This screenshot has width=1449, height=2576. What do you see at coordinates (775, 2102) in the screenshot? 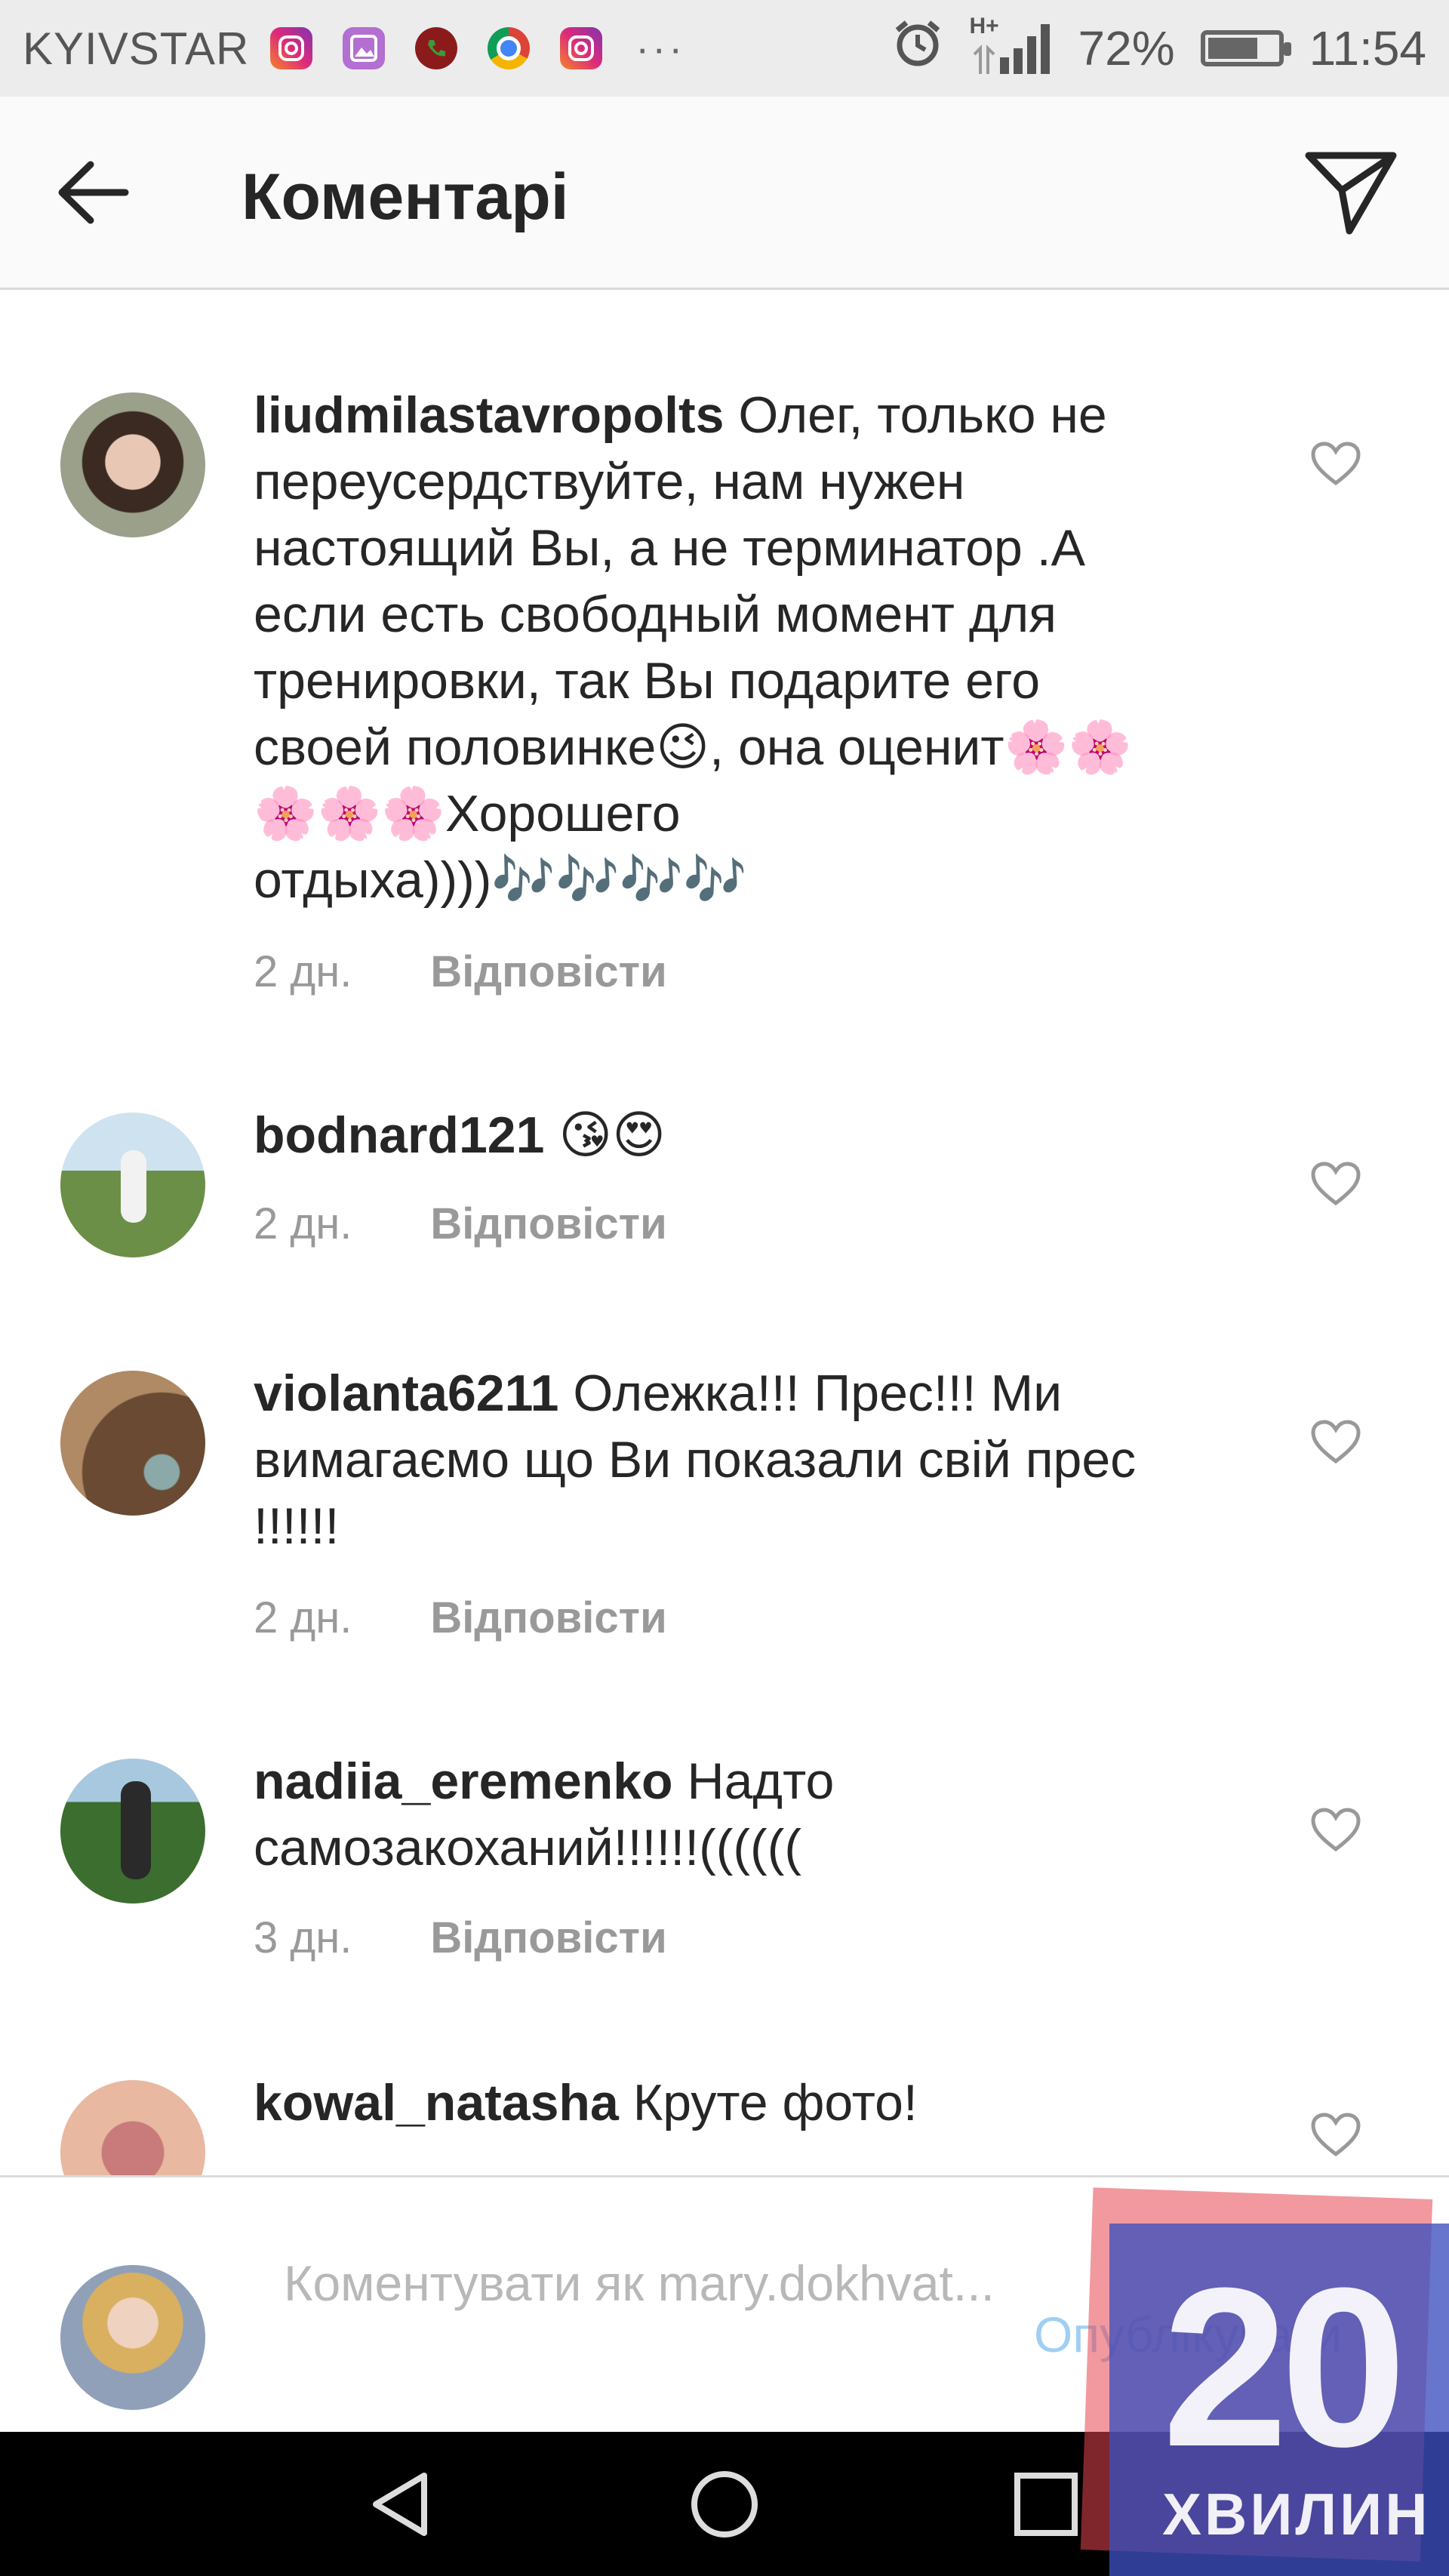
I see `comment-text: Круте фото!` at bounding box center [775, 2102].